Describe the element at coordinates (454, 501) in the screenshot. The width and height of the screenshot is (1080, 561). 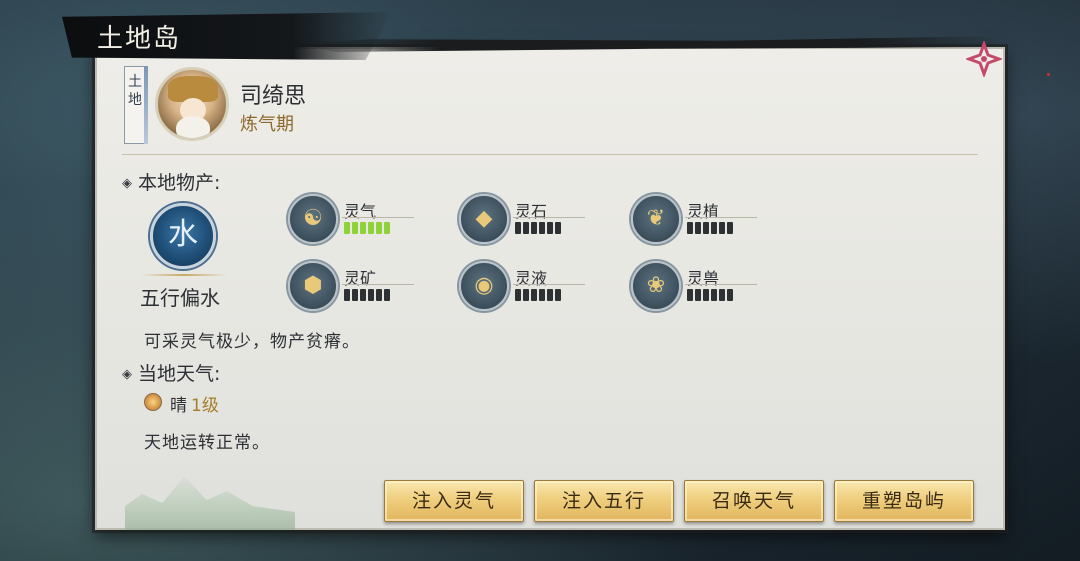
I see `inject-qi-button: 注入灵气` at that location.